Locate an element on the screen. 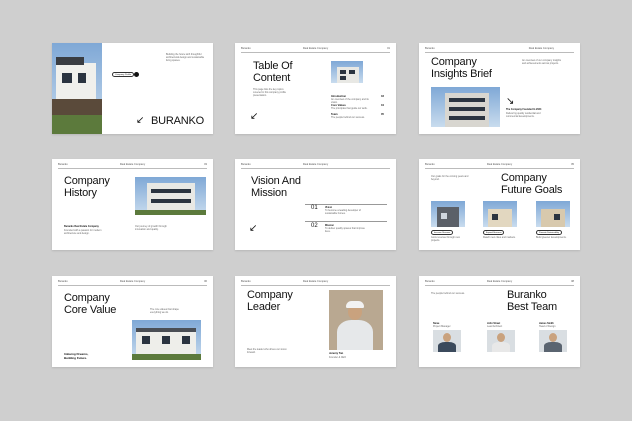 Image resolution: width=632 pixels, height=421 pixels. goal-desc-1: Grow revenue through new projects. is located at coordinates (445, 239).